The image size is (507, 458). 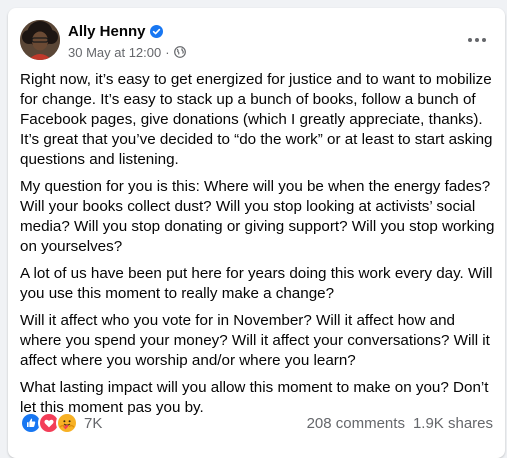 I want to click on care-reaction-icon, so click(x=67, y=423).